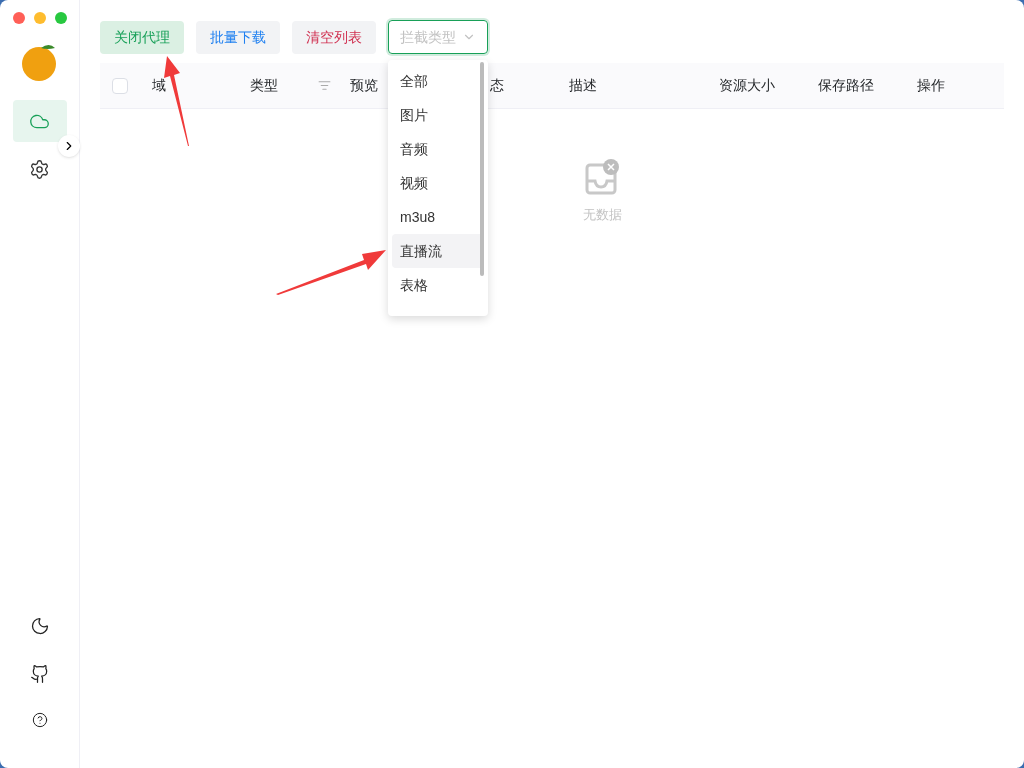  Describe the element at coordinates (438, 115) in the screenshot. I see `dropdown-option: 图片` at that location.